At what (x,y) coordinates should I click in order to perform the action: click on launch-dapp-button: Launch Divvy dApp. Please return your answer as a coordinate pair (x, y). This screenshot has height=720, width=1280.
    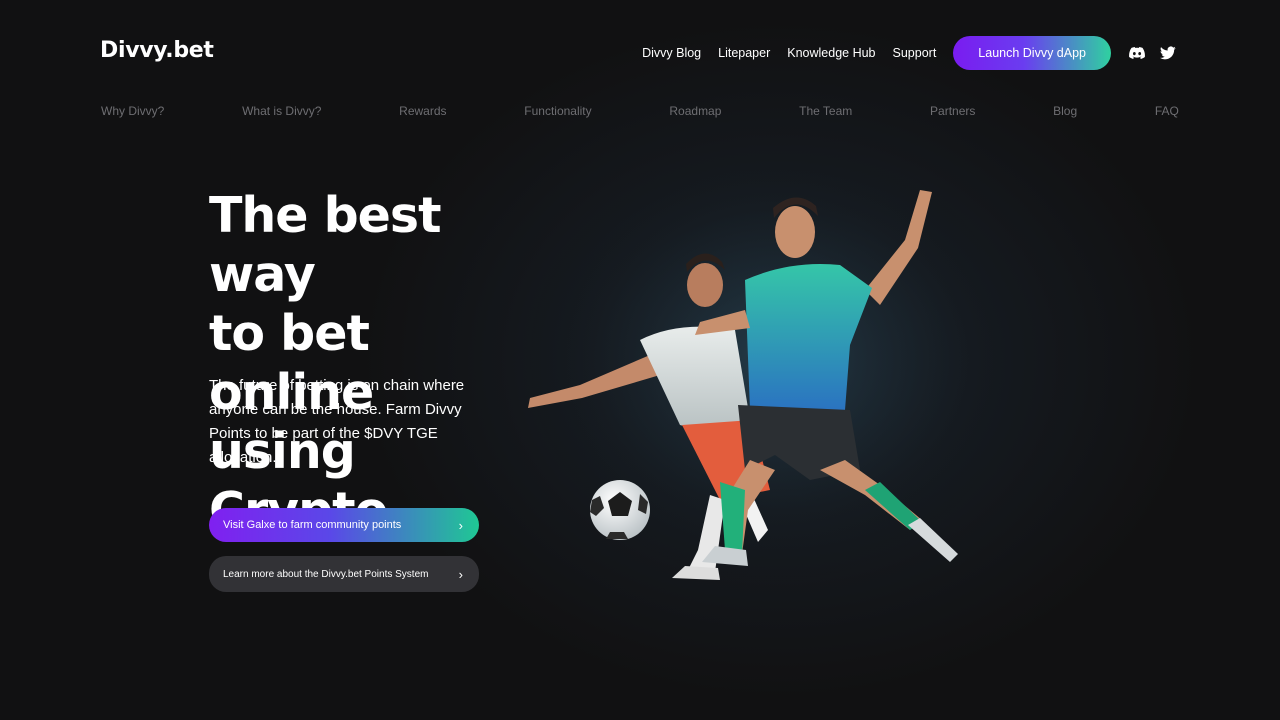
    Looking at the image, I should click on (1032, 53).